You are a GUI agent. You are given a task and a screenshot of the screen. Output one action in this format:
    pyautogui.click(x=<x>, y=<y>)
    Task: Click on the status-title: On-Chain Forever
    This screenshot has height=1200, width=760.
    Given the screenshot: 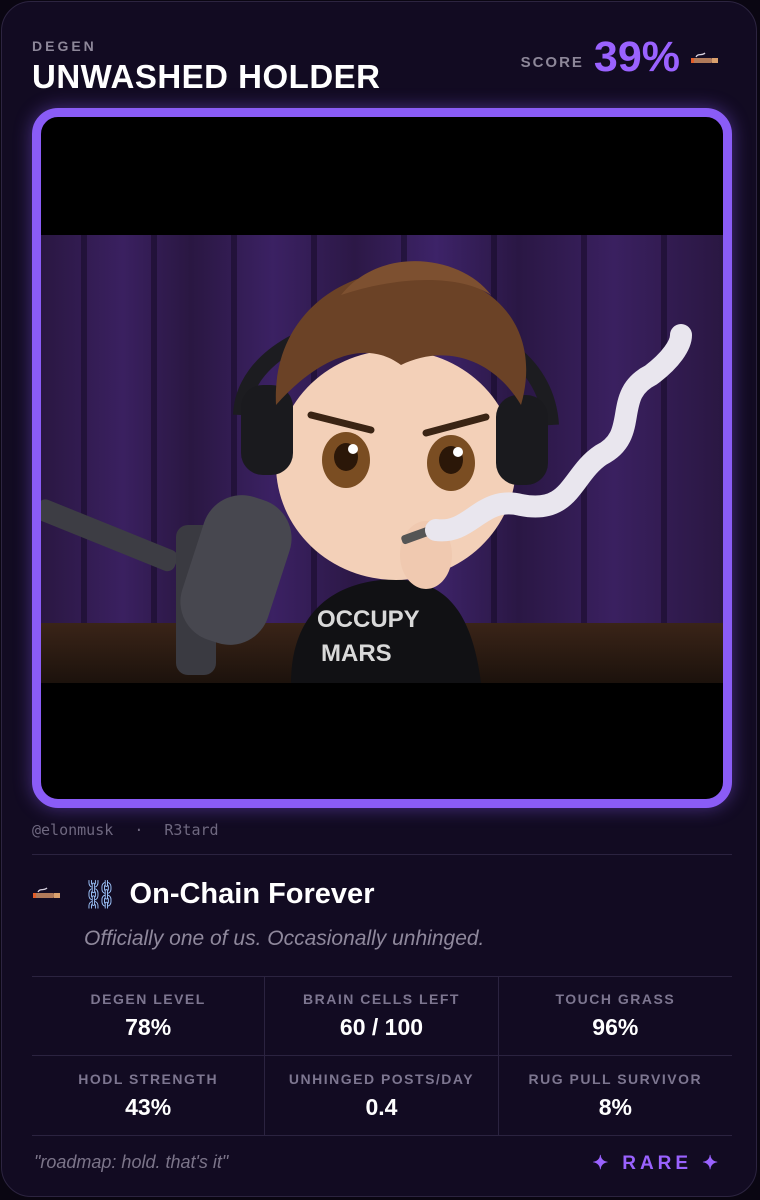 What is the action you would take?
    pyautogui.click(x=252, y=893)
    